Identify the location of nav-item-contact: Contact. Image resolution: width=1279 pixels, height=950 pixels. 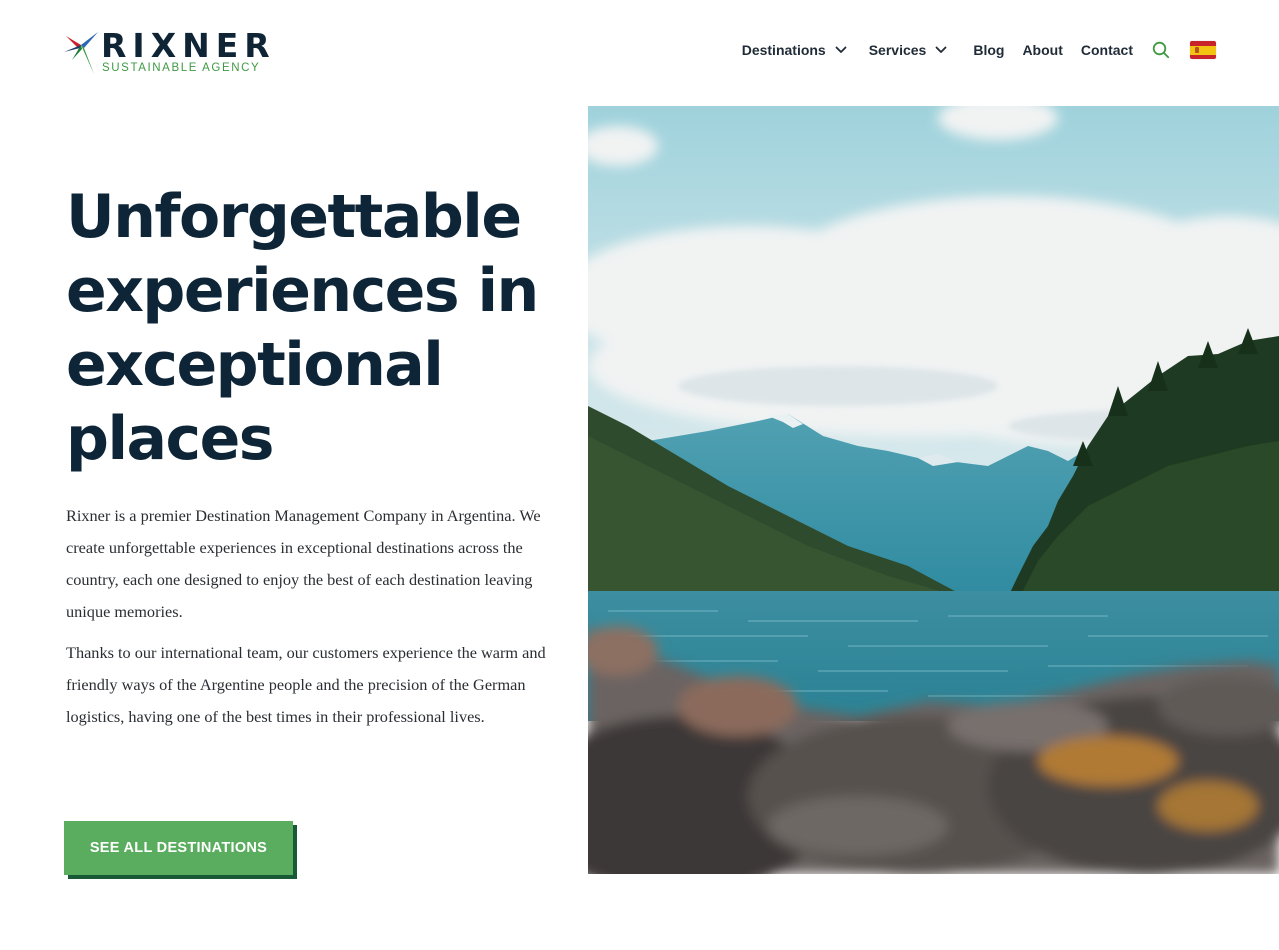
(1107, 50).